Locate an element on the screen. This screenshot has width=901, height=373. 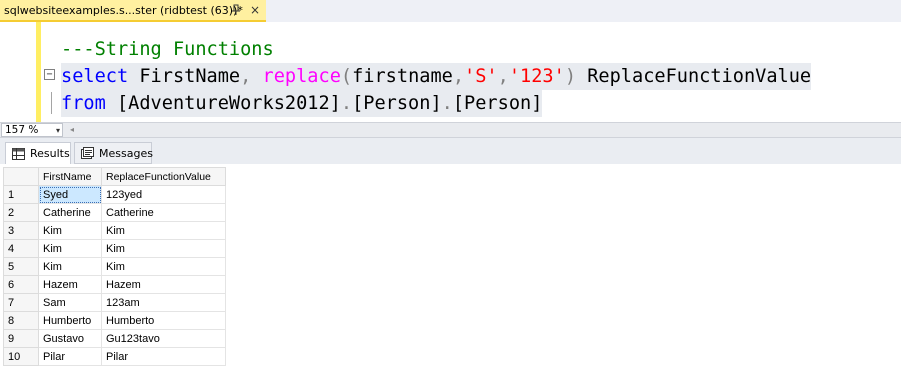
grid-cell-replacefunctionvalue: Humberto is located at coordinates (163, 320).